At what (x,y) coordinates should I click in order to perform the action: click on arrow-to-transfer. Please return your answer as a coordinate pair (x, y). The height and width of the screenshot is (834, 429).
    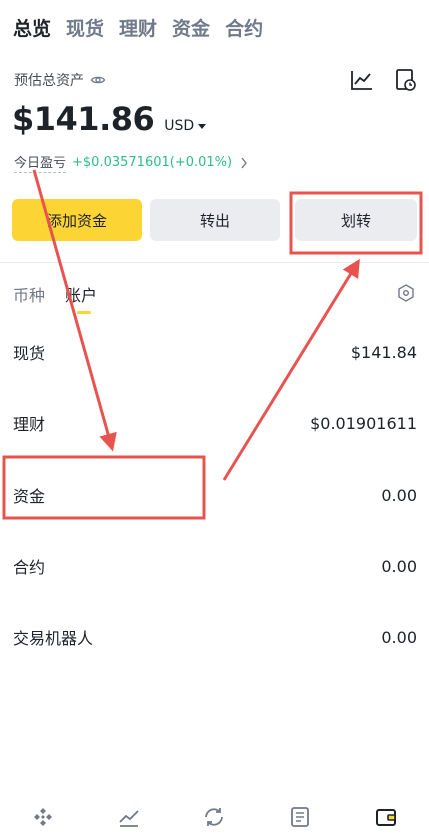
    Looking at the image, I should click on (291, 369).